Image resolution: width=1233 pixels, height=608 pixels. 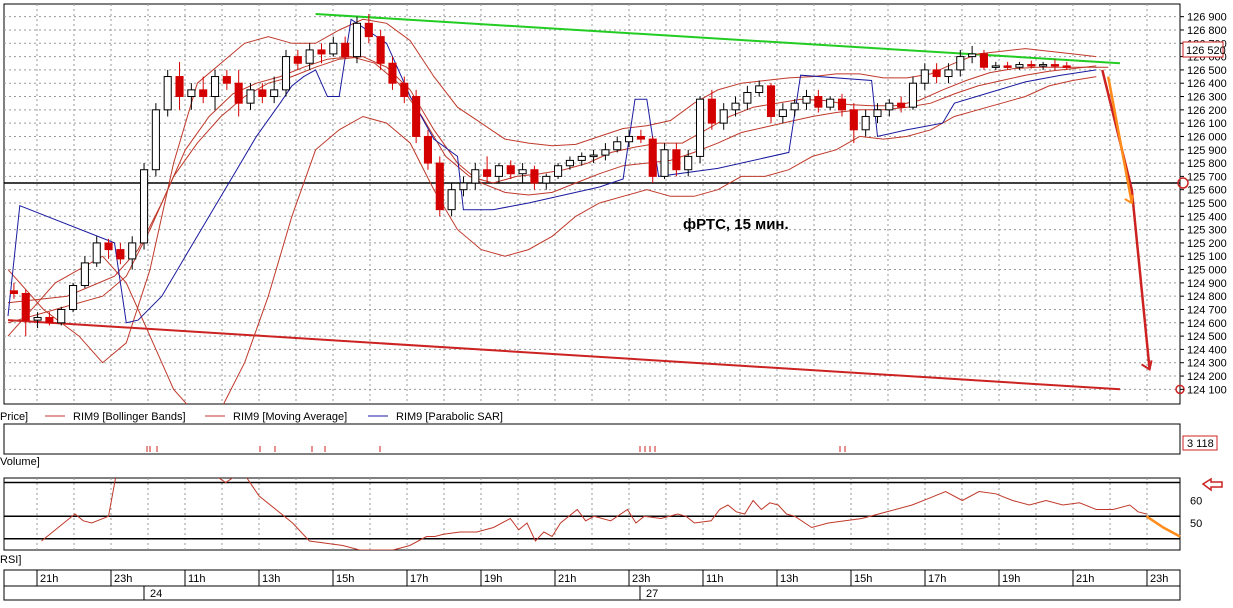 What do you see at coordinates (1207, 151) in the screenshot?
I see `price-axis-label: 125 900` at bounding box center [1207, 151].